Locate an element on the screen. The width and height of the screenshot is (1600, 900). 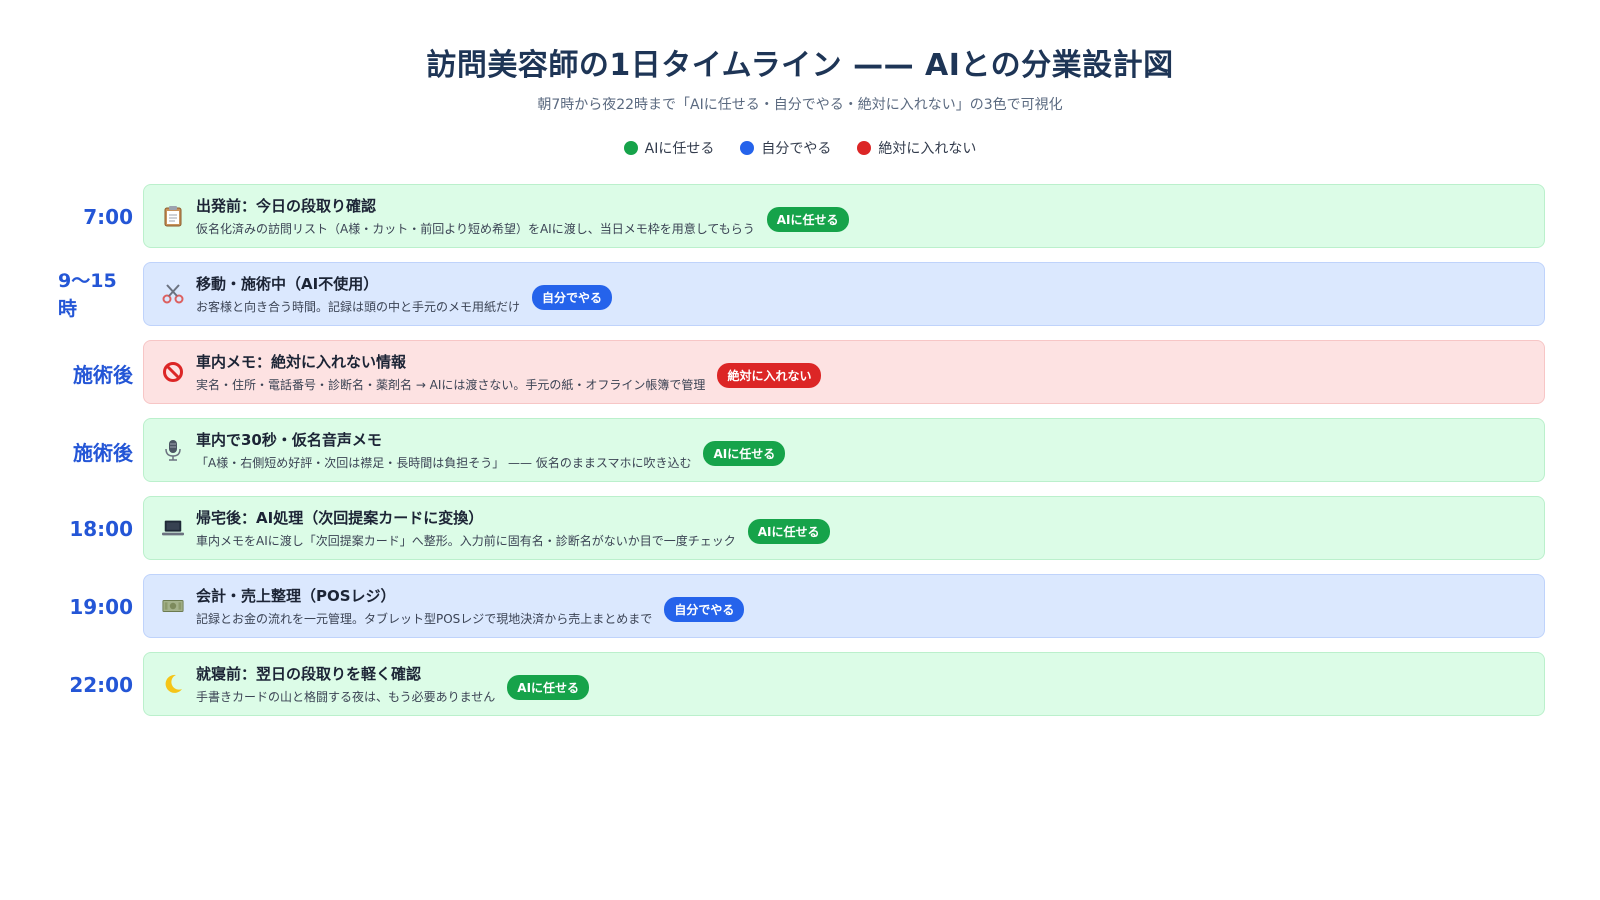
row-description: 記録とお金の流れを一元管理。タブレット型POSレジで現地決済から売上まとめまで is located at coordinates (424, 619).